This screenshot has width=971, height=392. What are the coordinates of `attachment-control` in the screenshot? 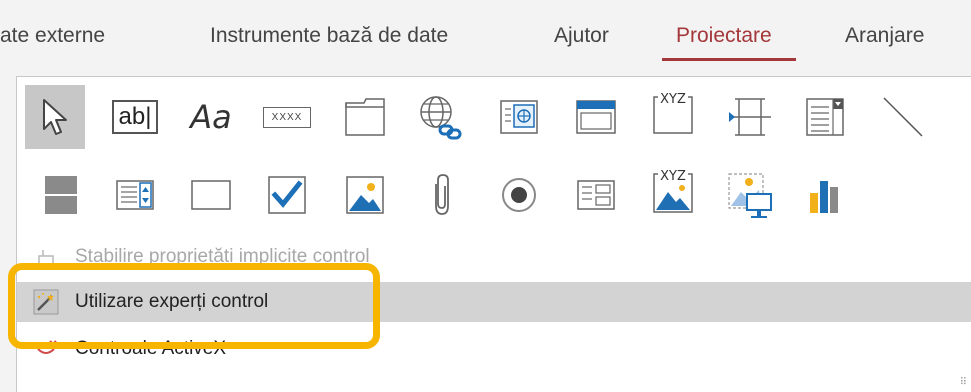 It's located at (441, 195).